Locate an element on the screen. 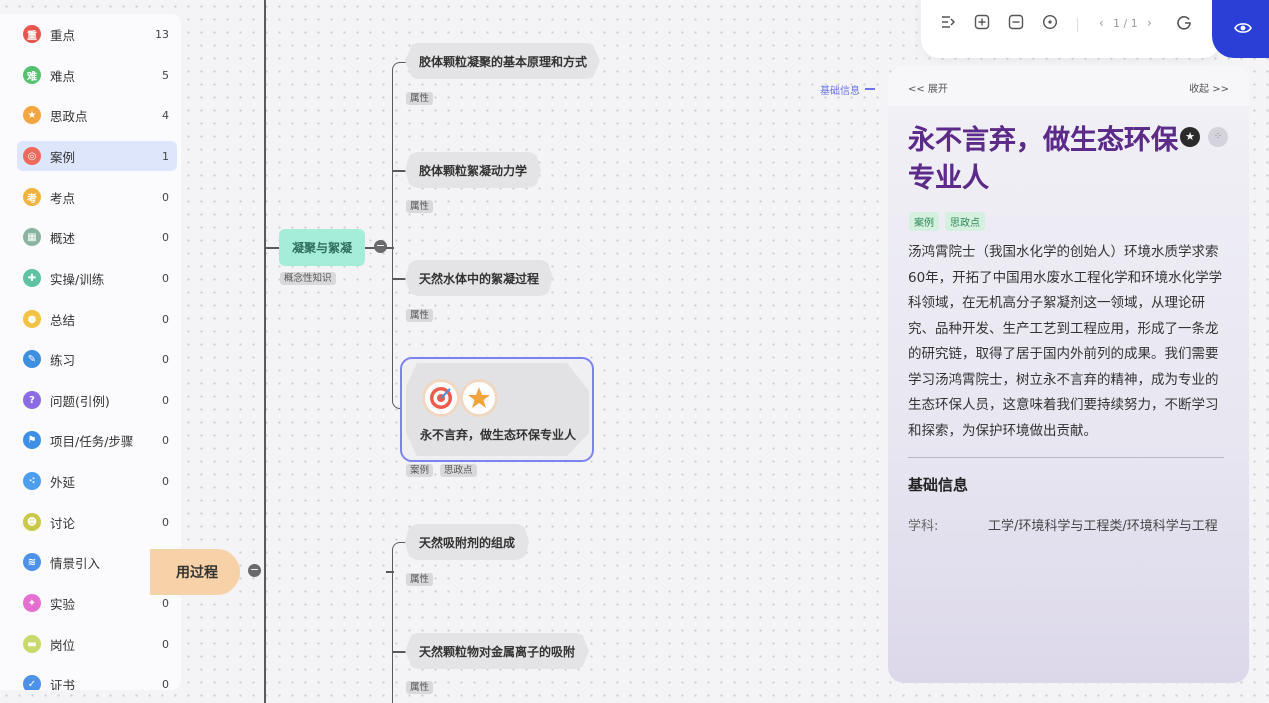 This screenshot has height=703, width=1269. sidebar-item: ? 问题(引例) 0 is located at coordinates (97, 400).